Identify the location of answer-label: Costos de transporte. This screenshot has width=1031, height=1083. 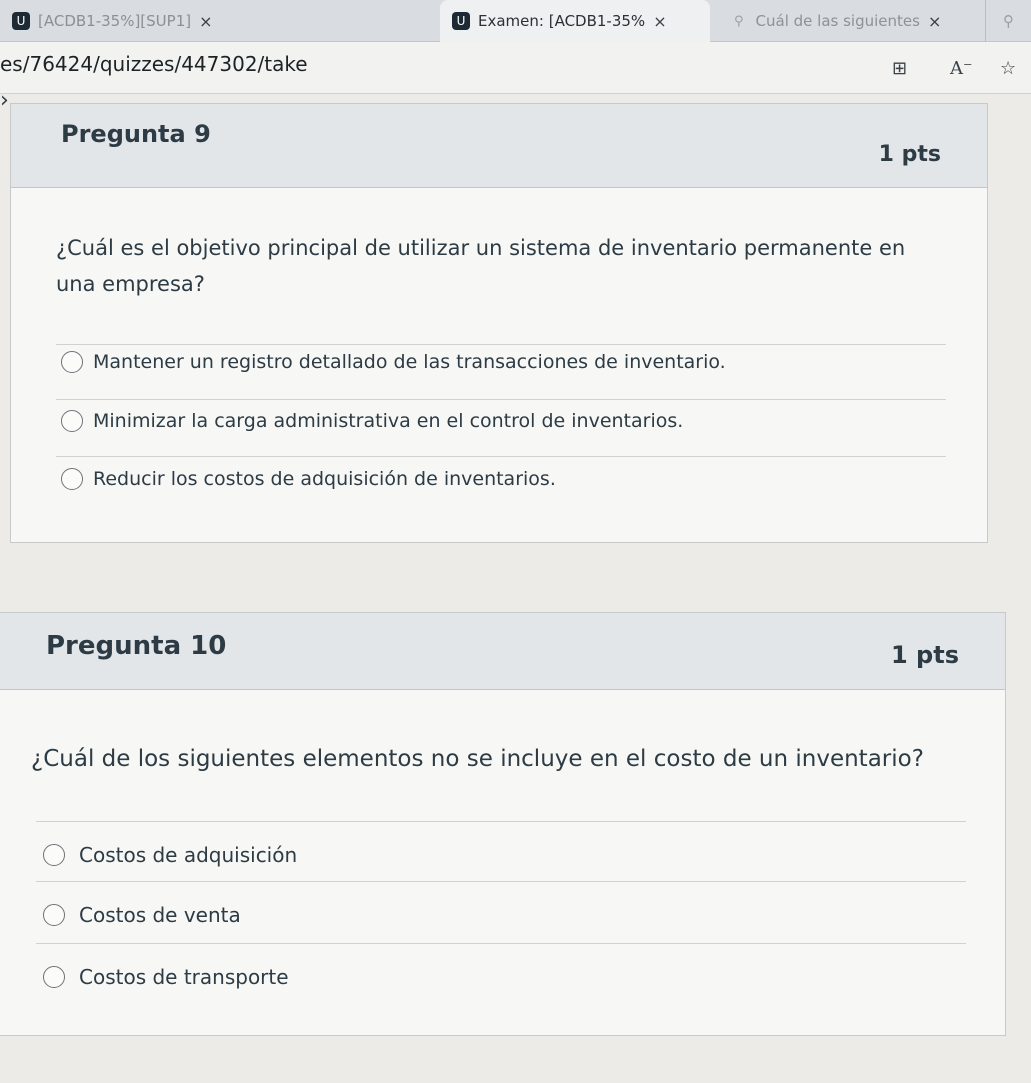
(184, 977).